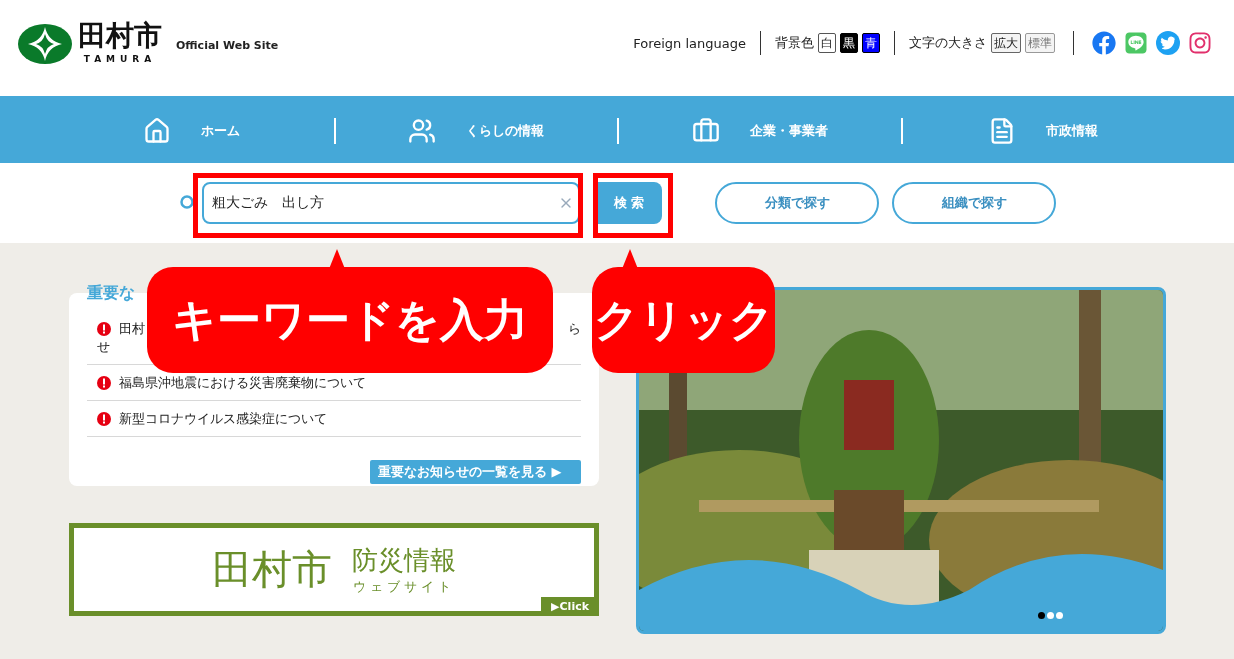  What do you see at coordinates (974, 203) in the screenshot?
I see `organization-search-button: 組織で探す` at bounding box center [974, 203].